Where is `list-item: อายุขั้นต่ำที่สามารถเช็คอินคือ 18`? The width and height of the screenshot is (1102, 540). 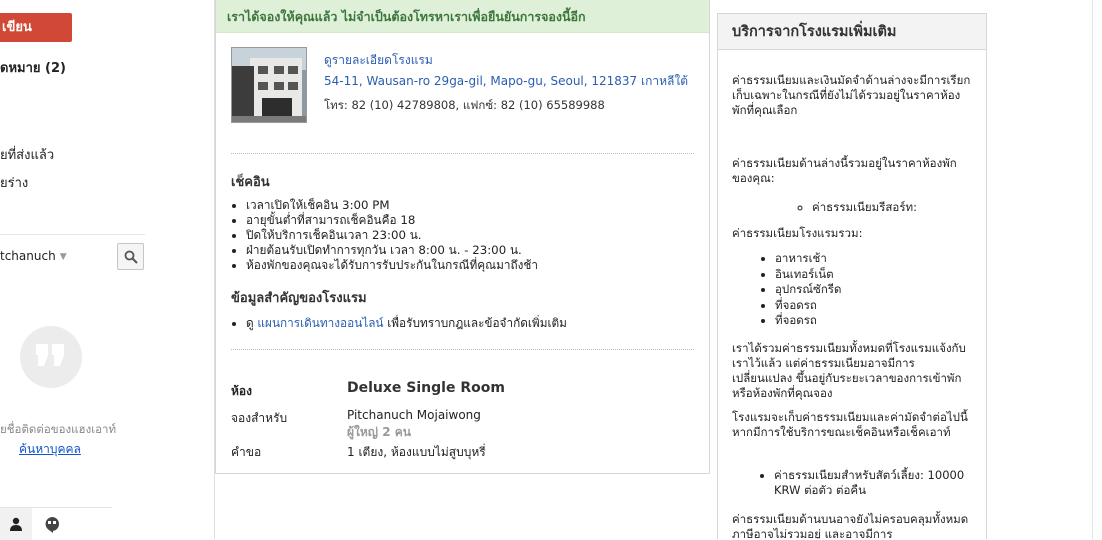
list-item: อายุขั้นต่ำที่สามารถเช็คอินคือ 18 is located at coordinates (392, 220).